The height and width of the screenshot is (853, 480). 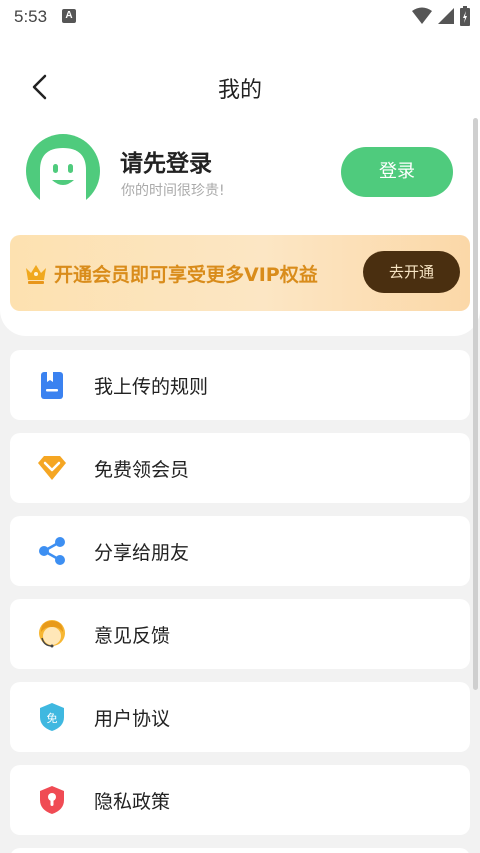 I want to click on menu-item-my-uploaded-rules: 我上传的规则, so click(x=240, y=385).